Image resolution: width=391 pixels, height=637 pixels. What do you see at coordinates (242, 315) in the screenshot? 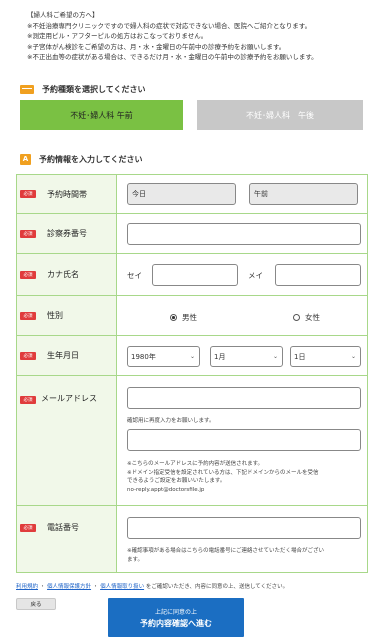
I see `row-cell: 男性 女性` at bounding box center [242, 315].